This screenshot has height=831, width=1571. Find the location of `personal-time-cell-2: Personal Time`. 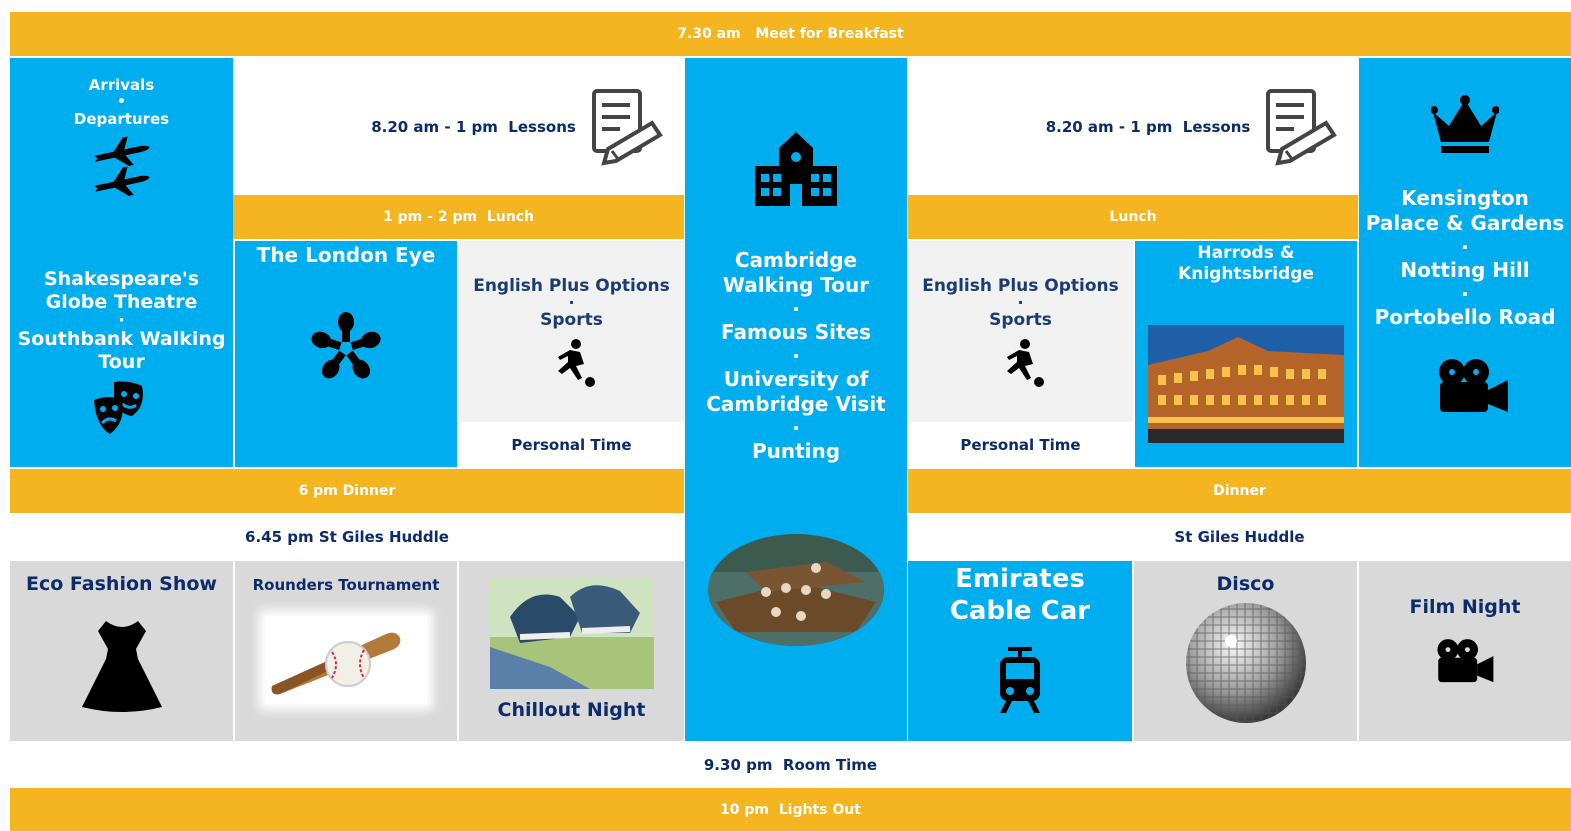

personal-time-cell-2: Personal Time is located at coordinates (1020, 444).